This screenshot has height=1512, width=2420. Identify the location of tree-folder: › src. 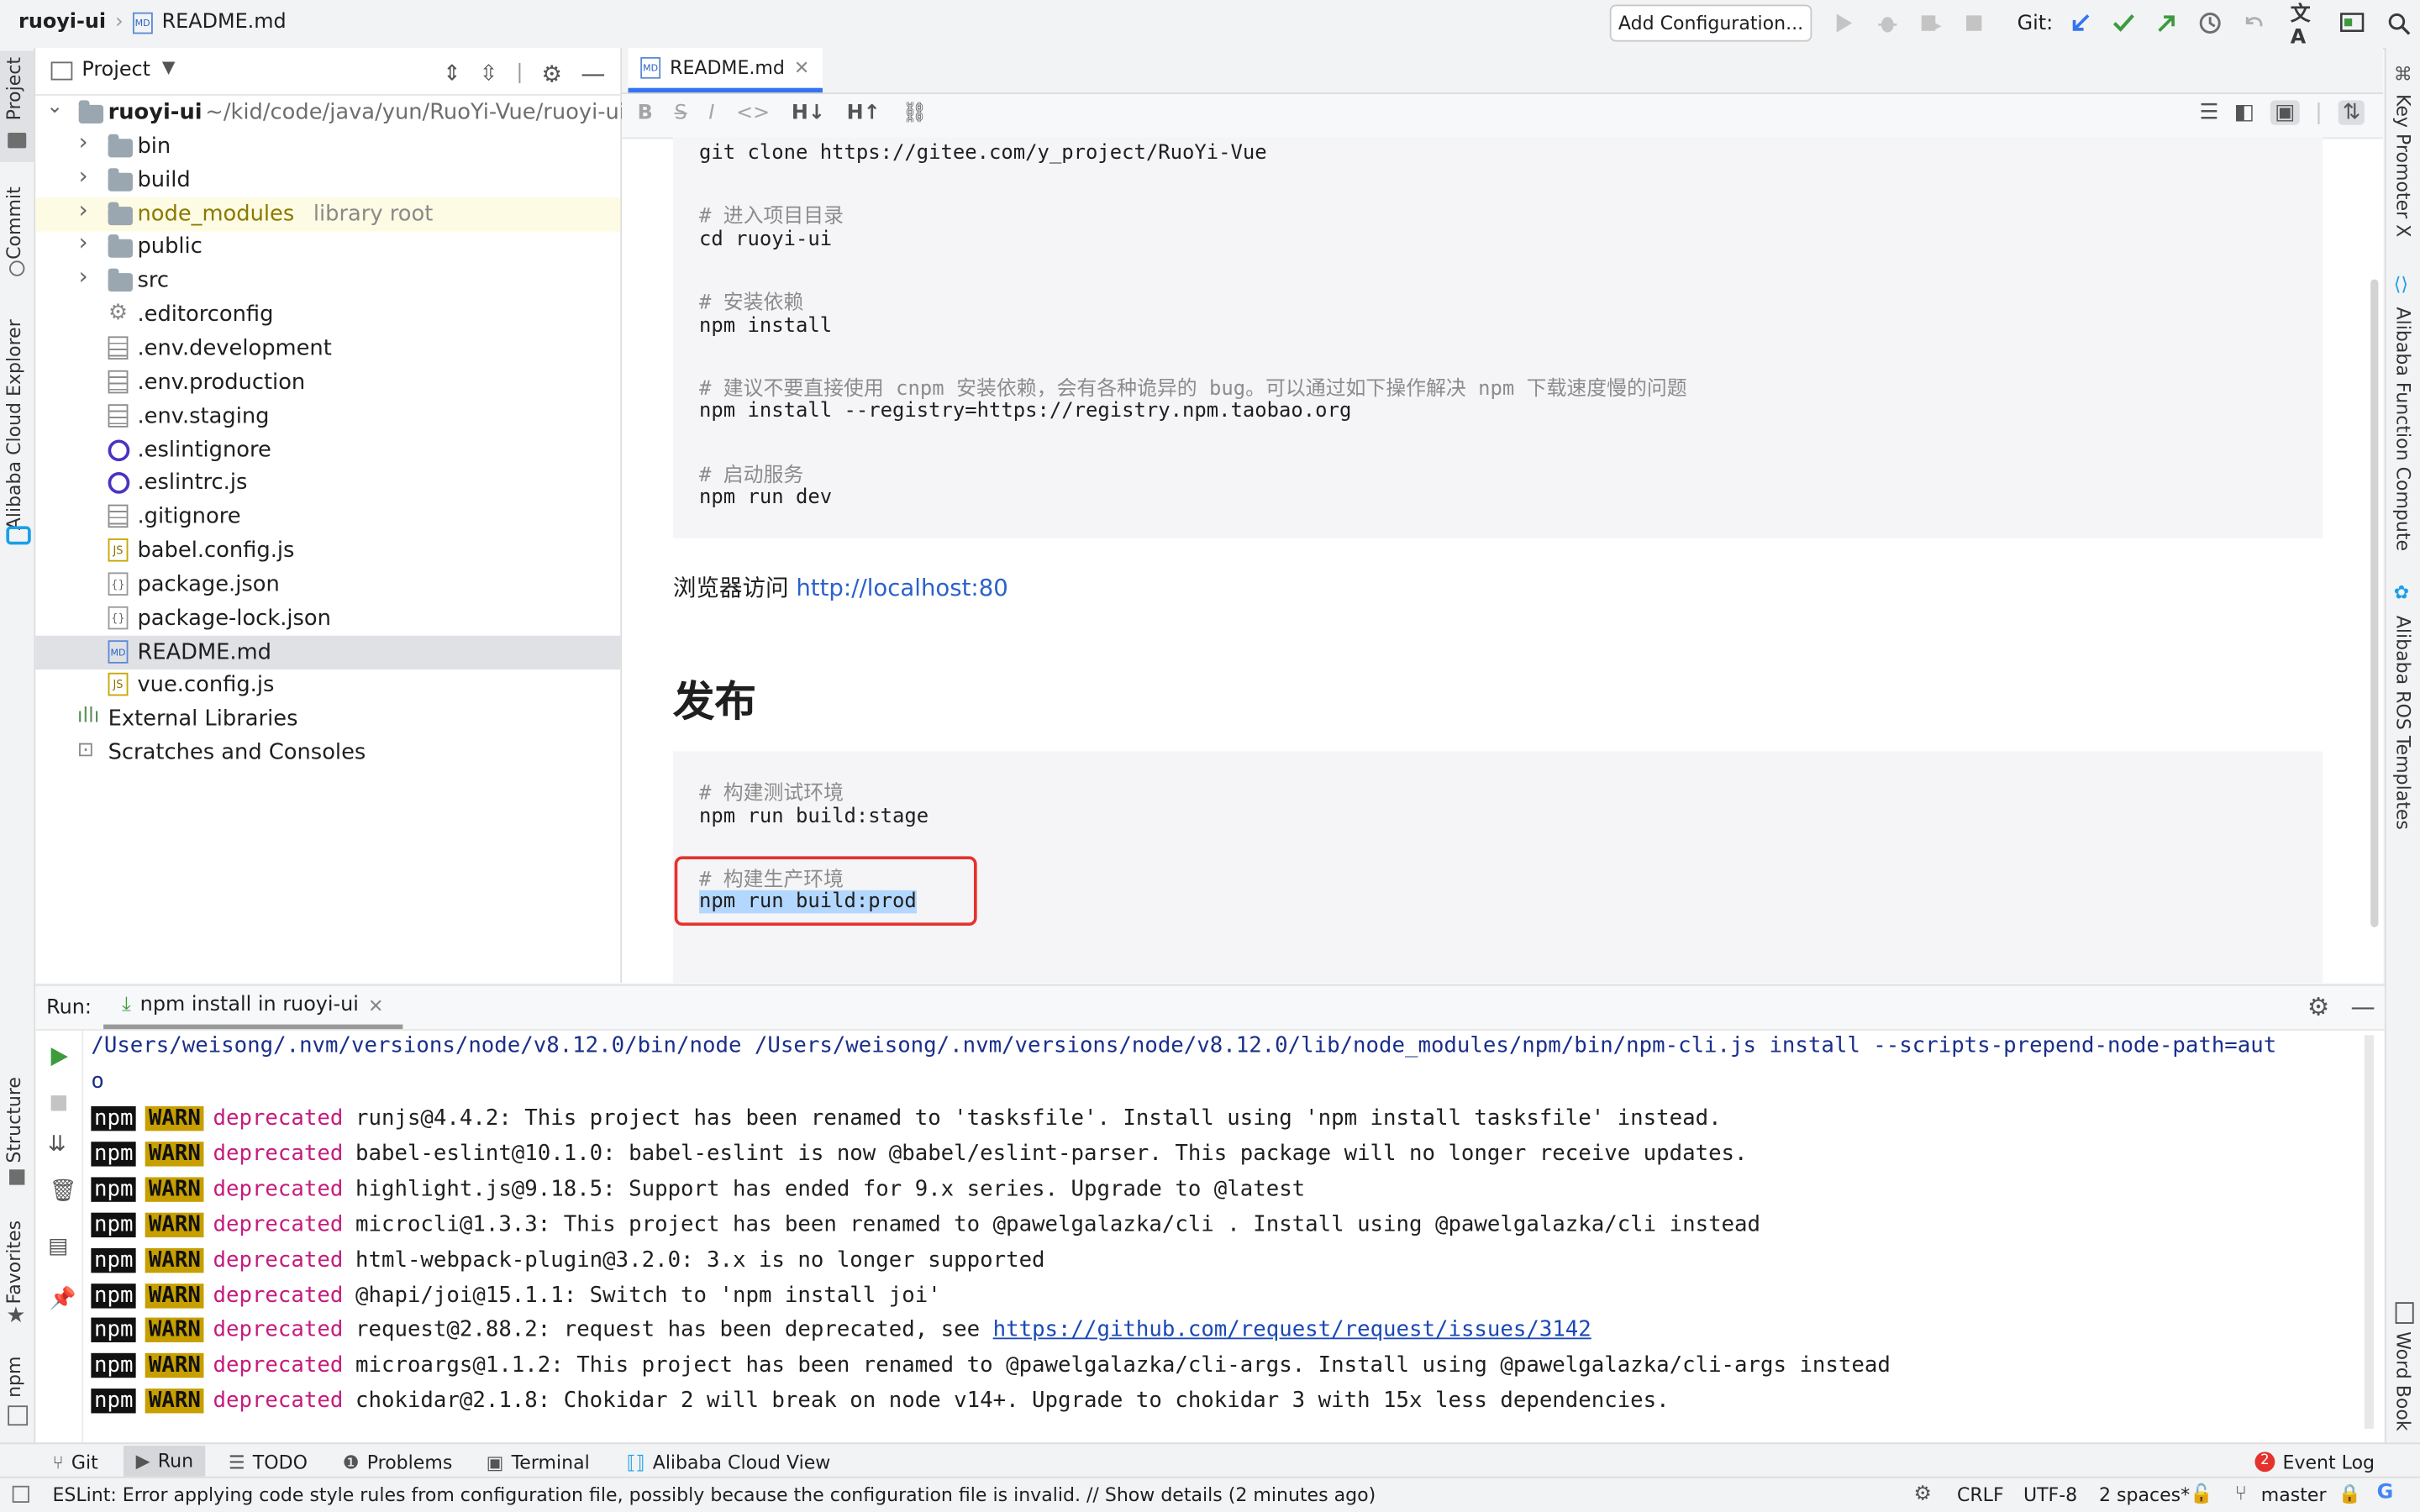
(327, 280).